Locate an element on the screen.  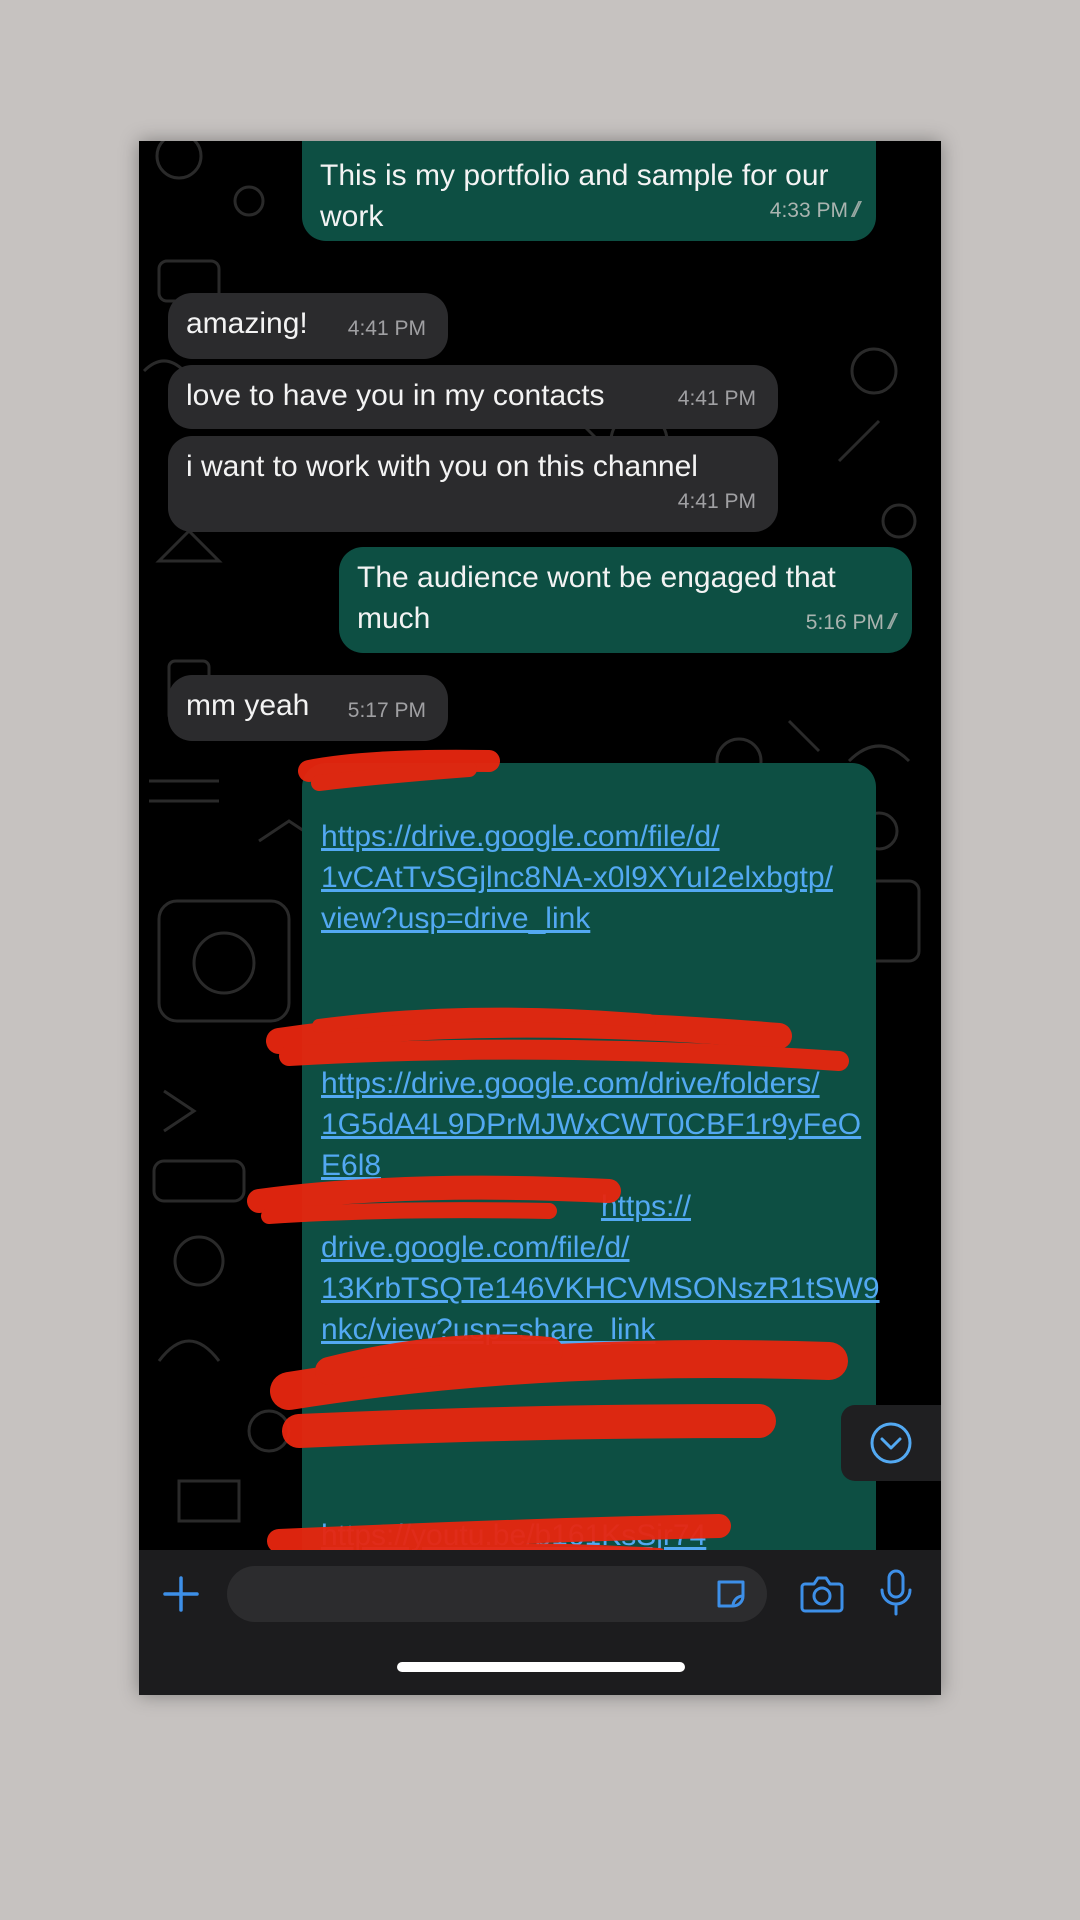
microphone-icon is located at coordinates (896, 1593).